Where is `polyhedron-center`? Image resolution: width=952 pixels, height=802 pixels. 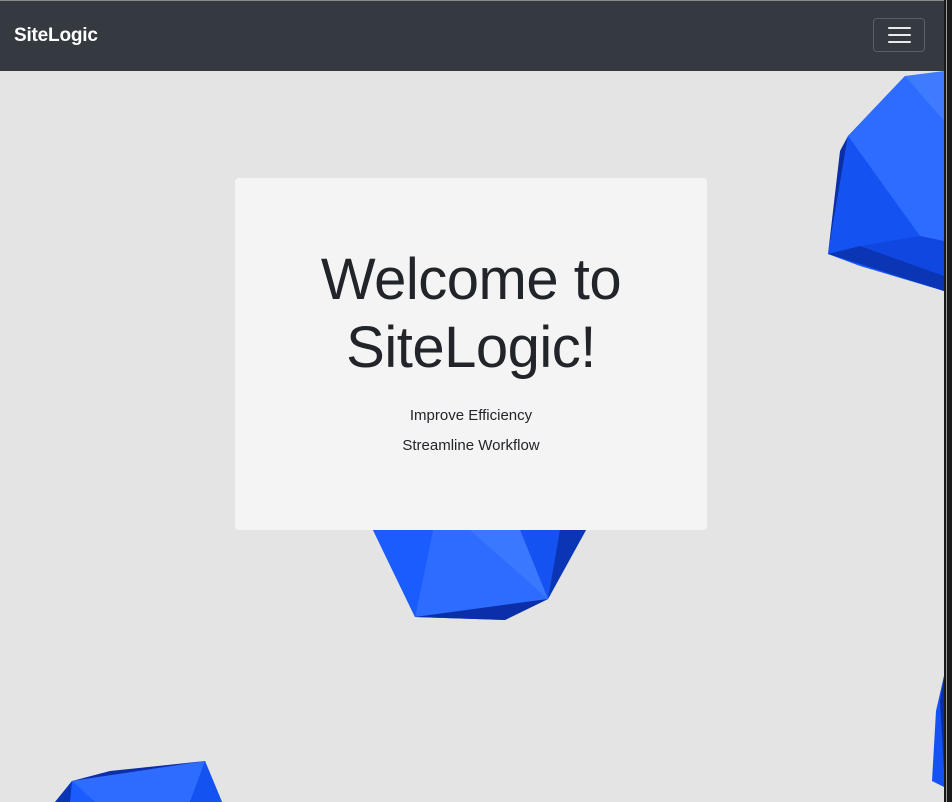
polyhedron-center is located at coordinates (479, 575).